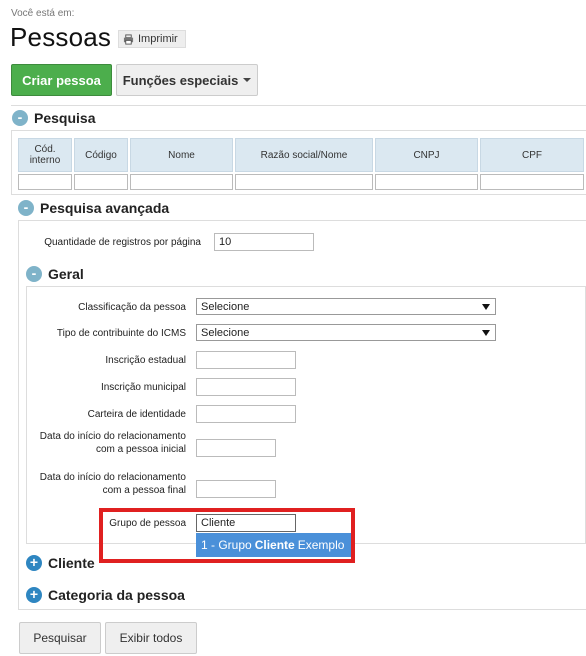 This screenshot has width=586, height=656. What do you see at coordinates (247, 80) in the screenshot?
I see `caret-down-icon` at bounding box center [247, 80].